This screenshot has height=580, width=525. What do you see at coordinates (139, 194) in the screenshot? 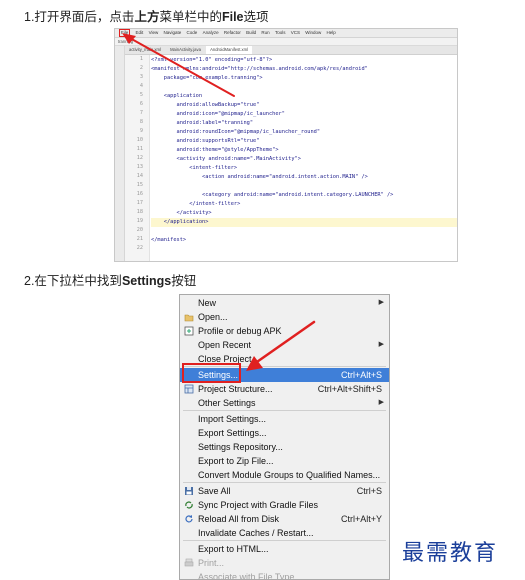
I see `line-number: 16` at bounding box center [139, 194].